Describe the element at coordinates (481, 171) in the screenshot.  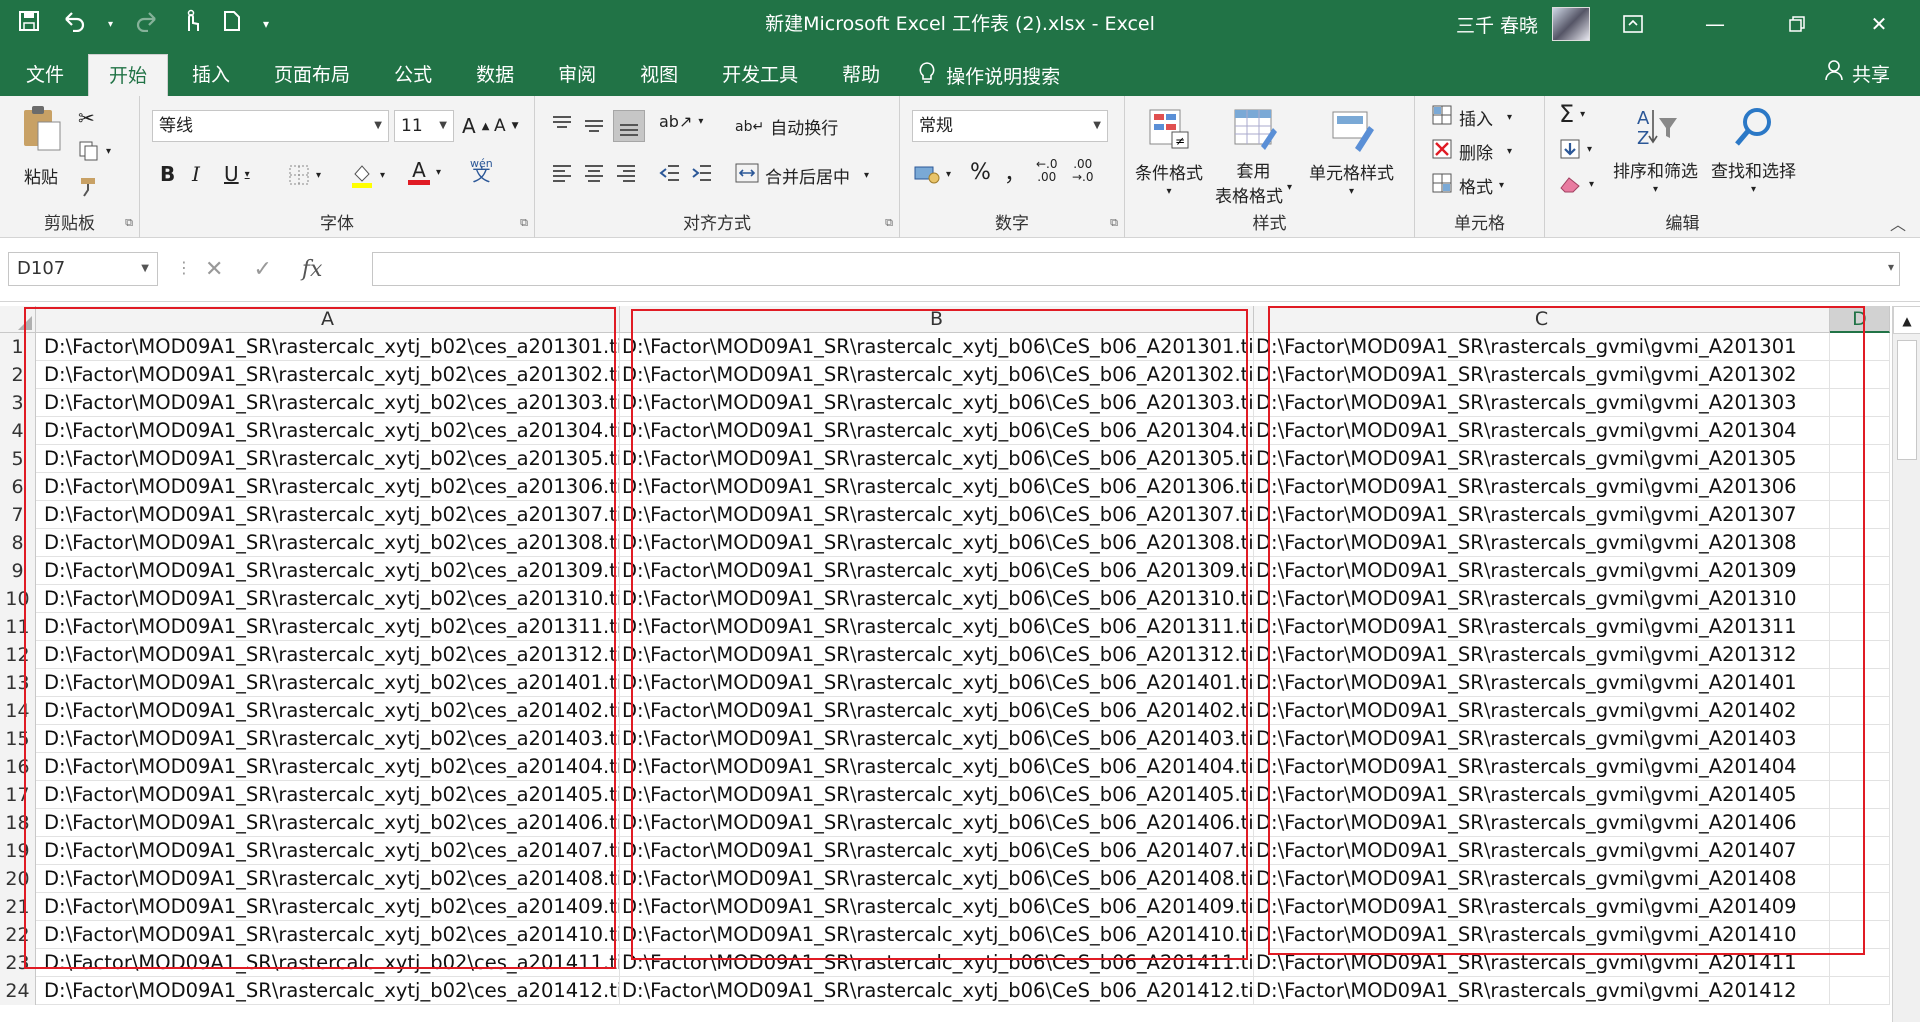
I see `phonetic-guide-icon: wén 文` at that location.